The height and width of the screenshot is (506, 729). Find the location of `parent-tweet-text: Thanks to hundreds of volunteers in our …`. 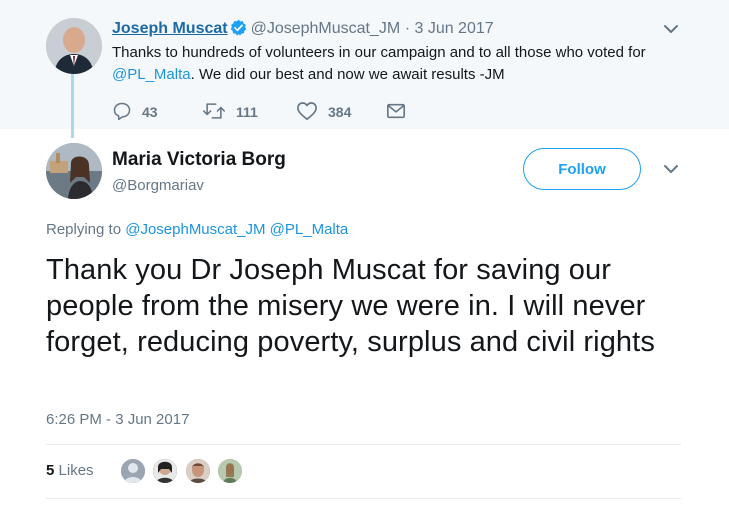

parent-tweet-text: Thanks to hundreds of volunteers in our … is located at coordinates (407, 64).